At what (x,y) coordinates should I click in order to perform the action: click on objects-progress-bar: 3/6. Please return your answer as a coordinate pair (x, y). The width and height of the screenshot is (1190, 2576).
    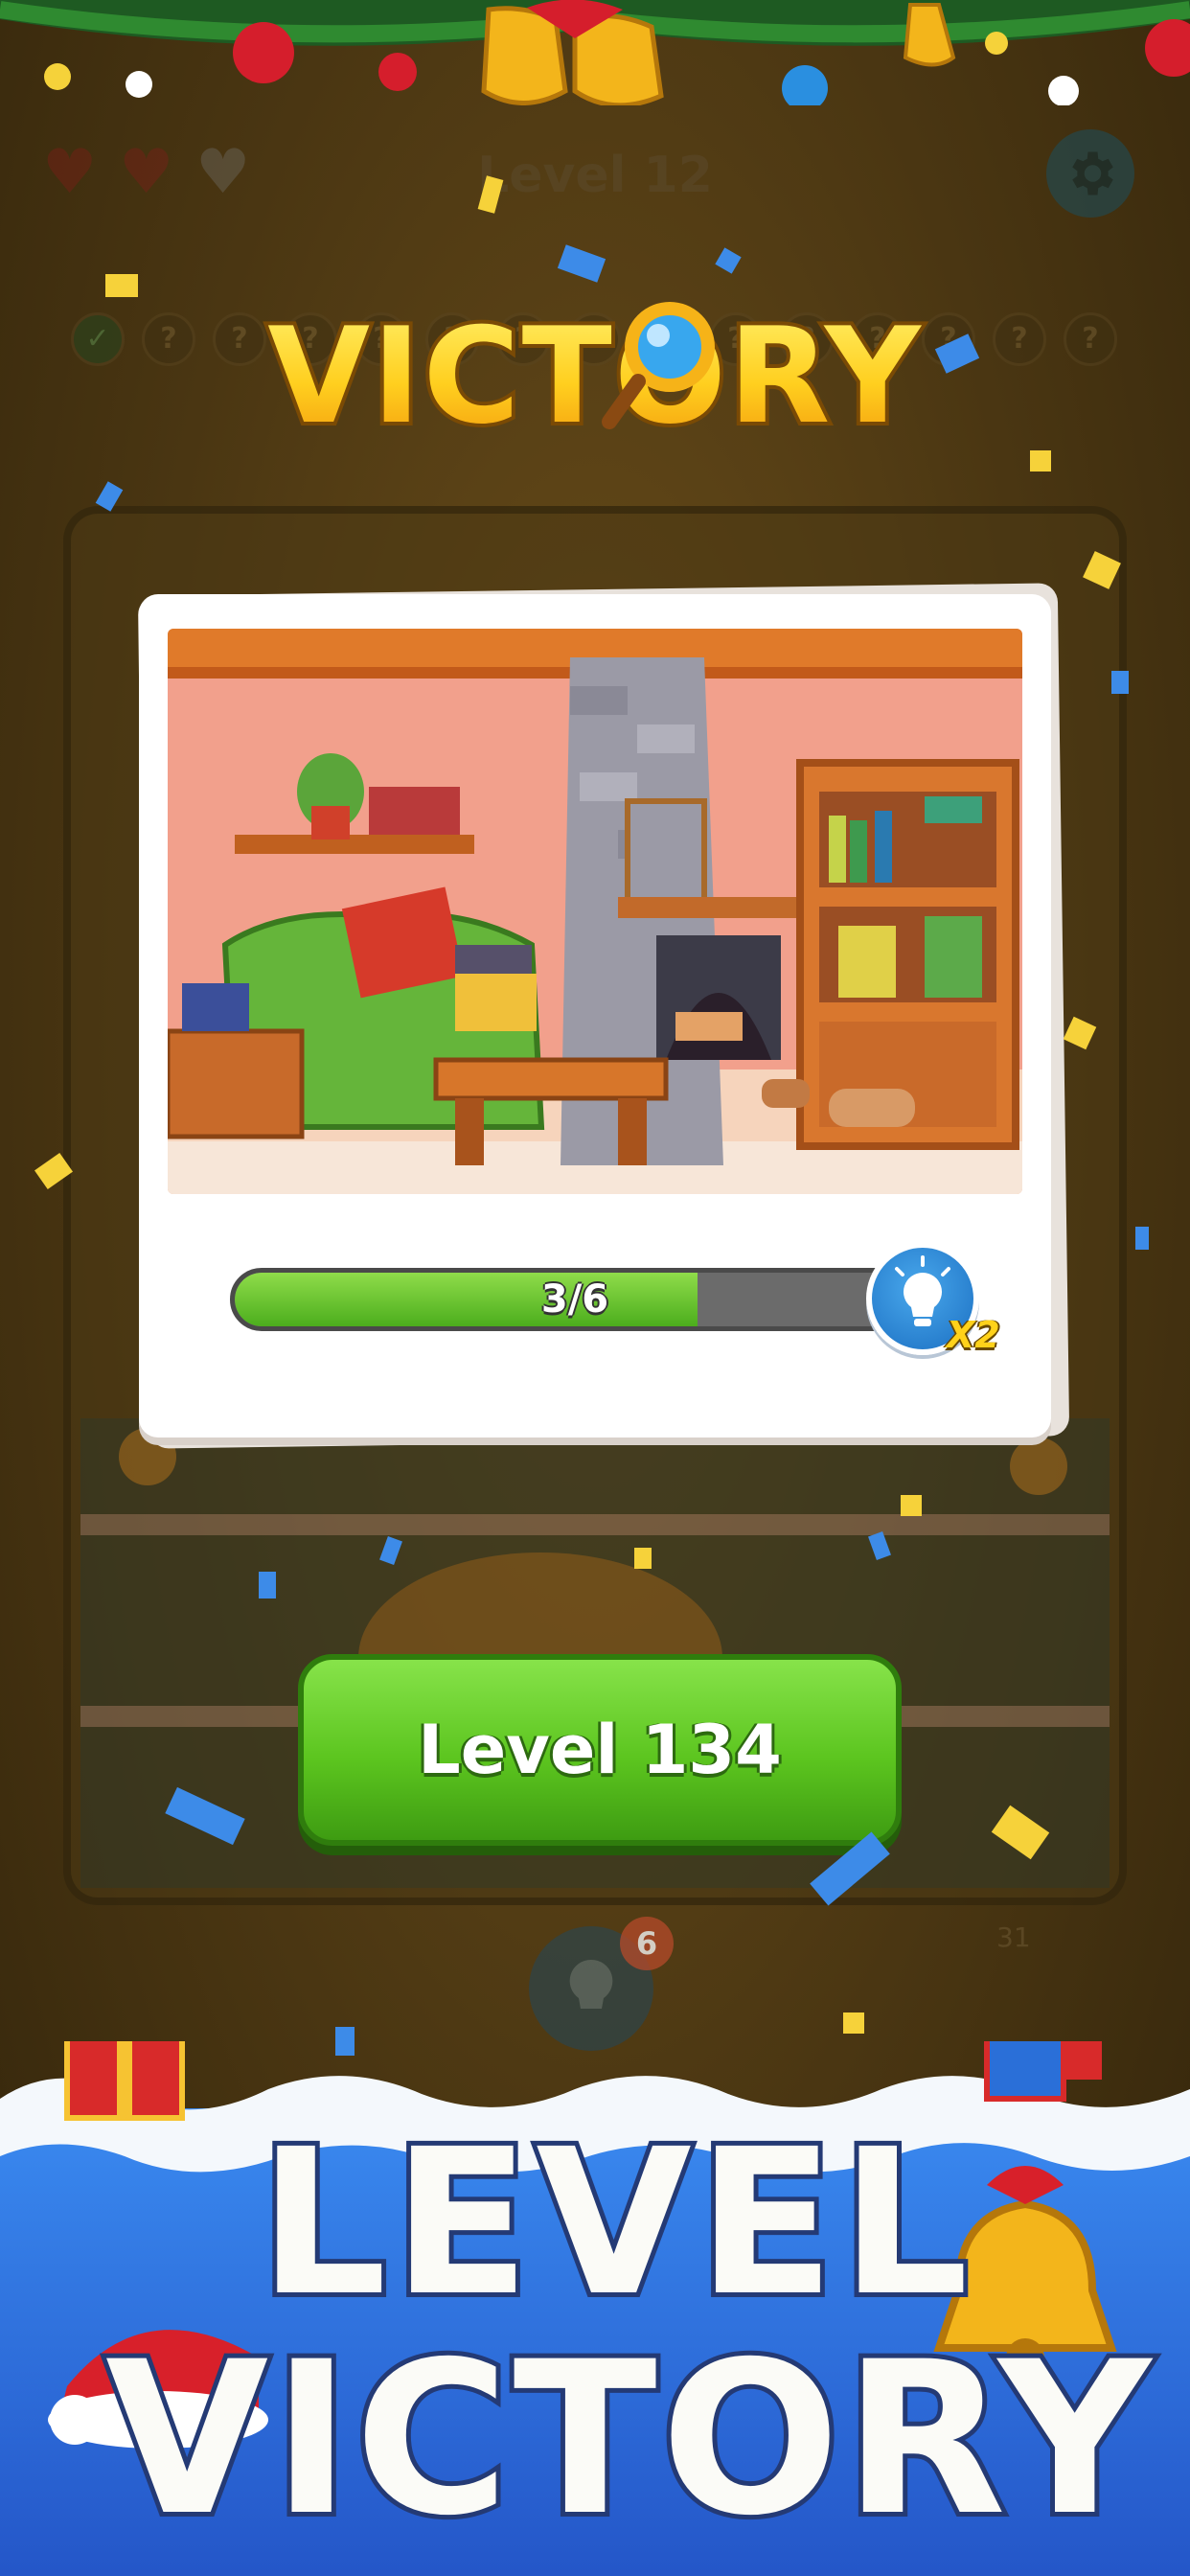
    Looking at the image, I should click on (575, 1299).